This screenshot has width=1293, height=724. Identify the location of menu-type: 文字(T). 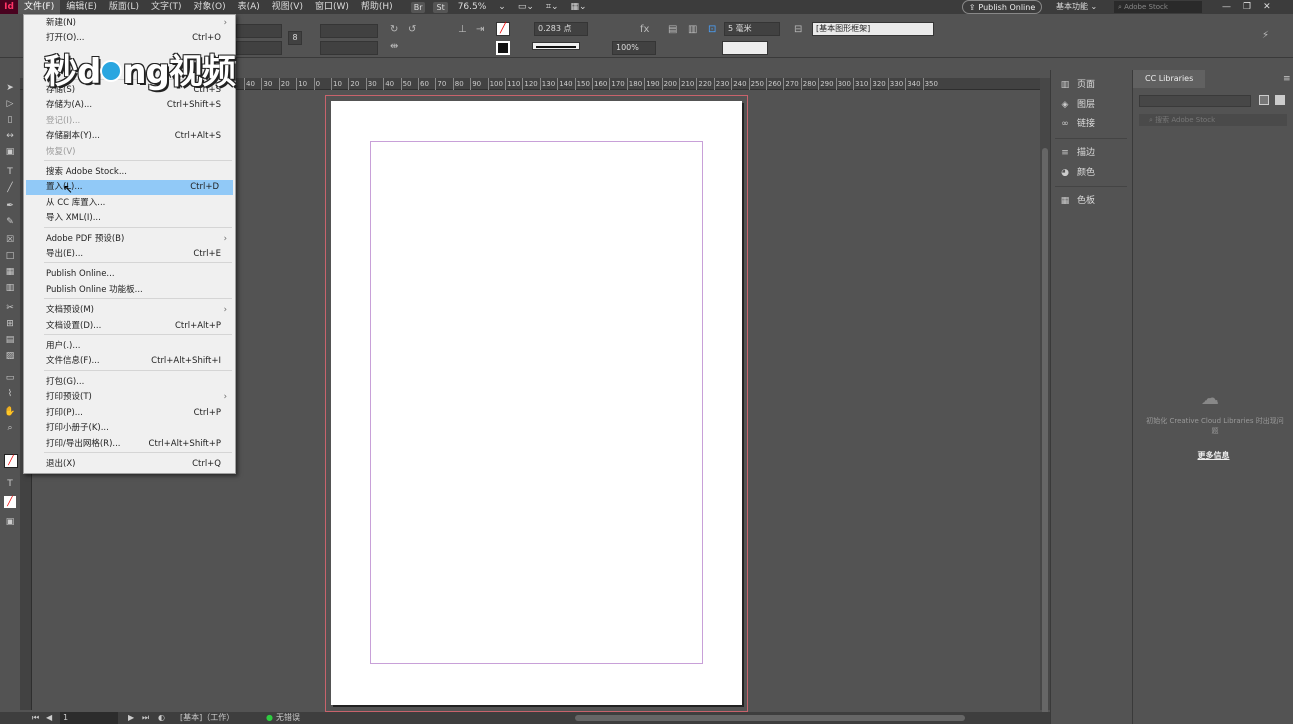
(166, 7).